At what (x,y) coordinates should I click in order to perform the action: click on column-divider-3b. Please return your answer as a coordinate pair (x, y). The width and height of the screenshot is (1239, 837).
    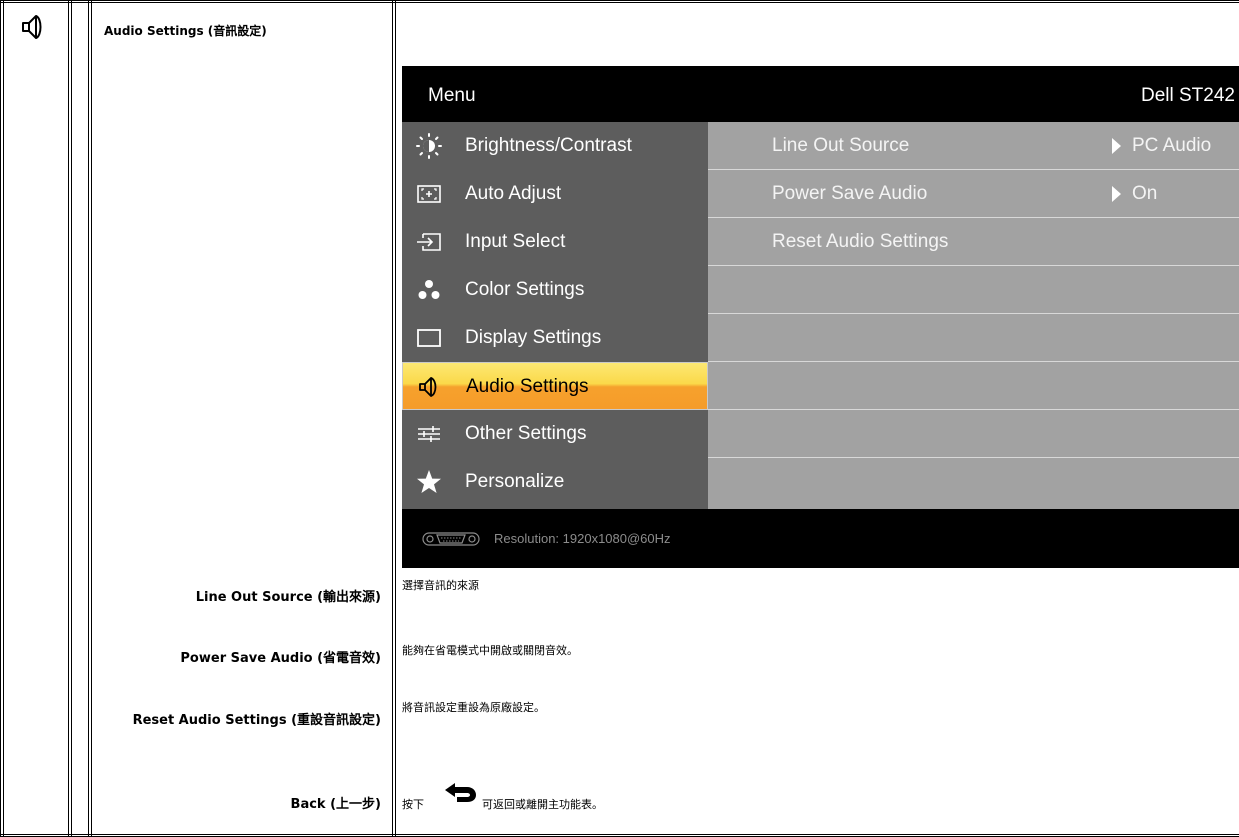
    Looking at the image, I should click on (395, 418).